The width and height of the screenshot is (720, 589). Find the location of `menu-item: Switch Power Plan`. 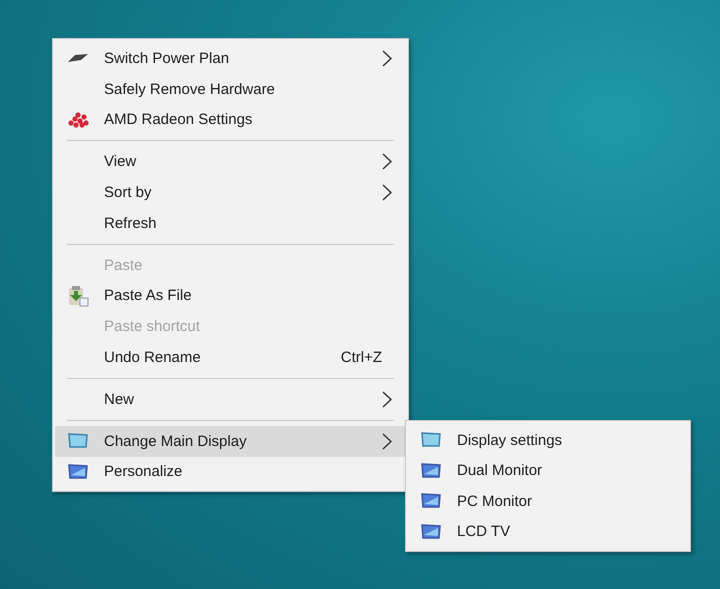

menu-item: Switch Power Plan is located at coordinates (230, 58).